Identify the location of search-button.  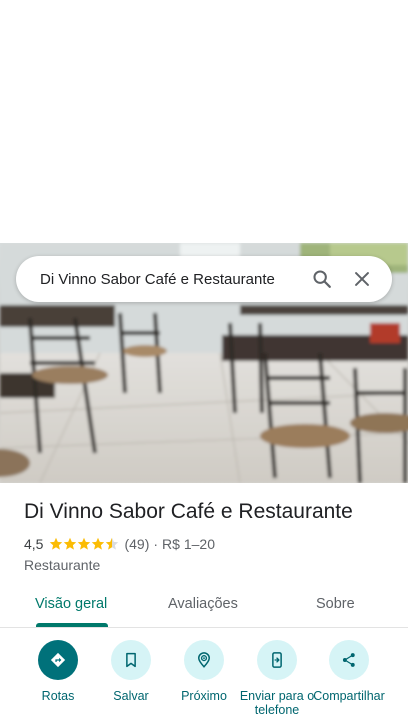
(322, 279).